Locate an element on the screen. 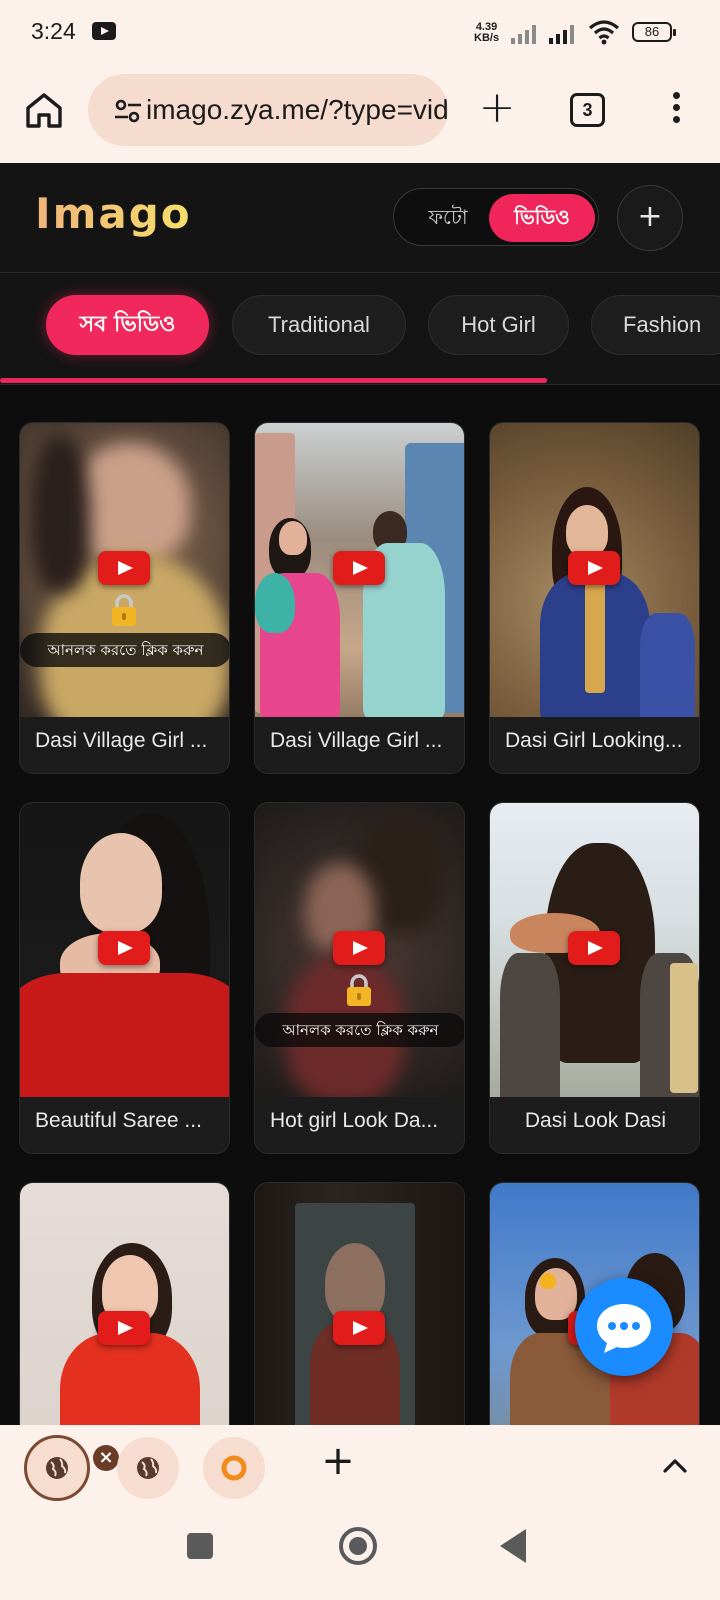  home-icon is located at coordinates (44, 110).